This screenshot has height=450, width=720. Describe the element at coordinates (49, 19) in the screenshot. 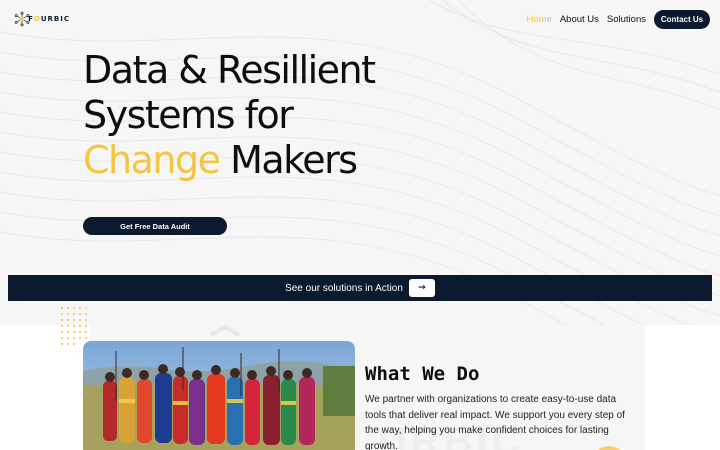

I see `logo-text: FOURBIC` at that location.